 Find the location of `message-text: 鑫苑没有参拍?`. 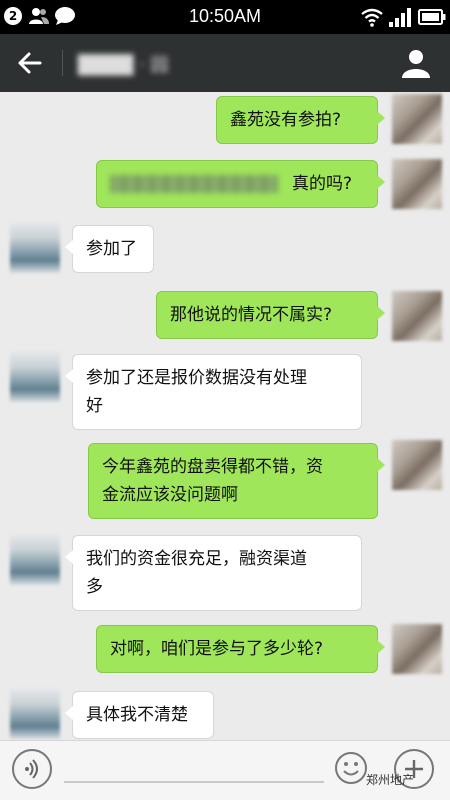

message-text: 鑫苑没有参拍? is located at coordinates (286, 120).